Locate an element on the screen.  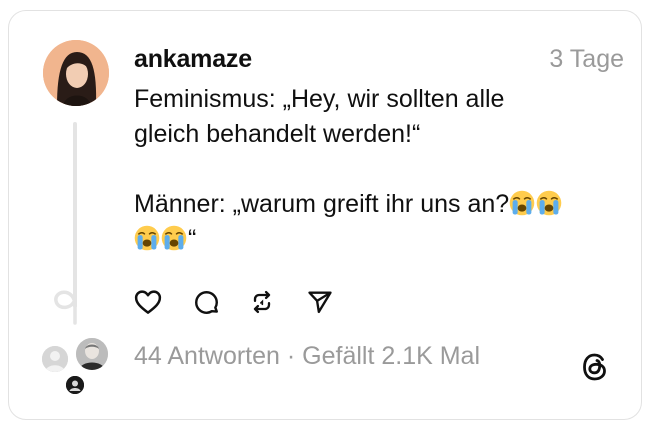
reply-button is located at coordinates (206, 302).